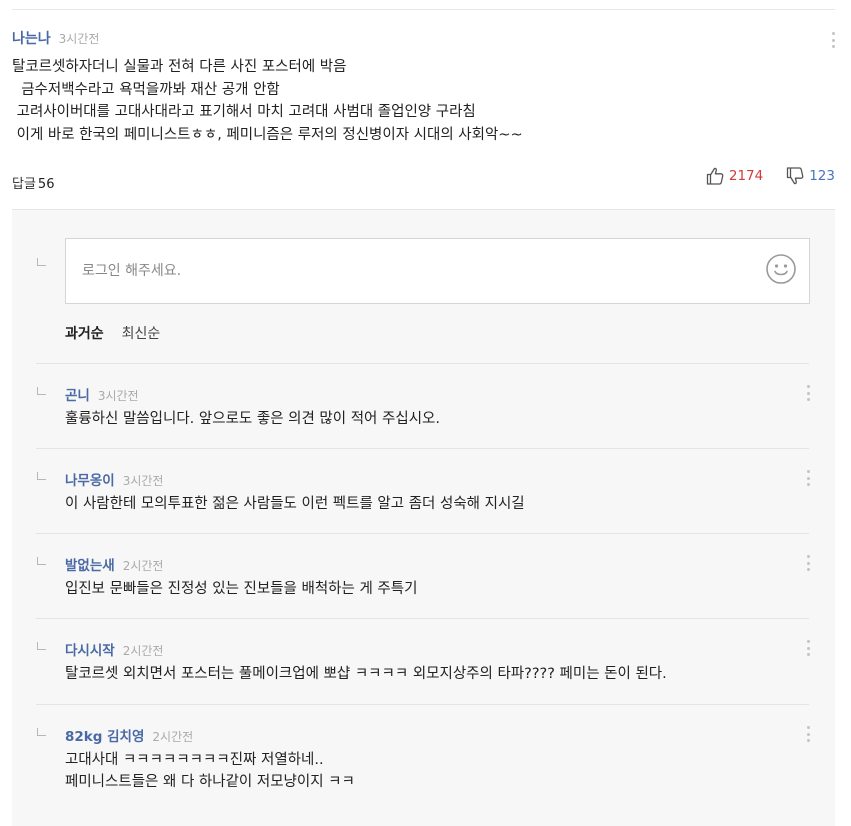 The width and height of the screenshot is (851, 826). What do you see at coordinates (746, 176) in the screenshot?
I see `like-count: 2174` at bounding box center [746, 176].